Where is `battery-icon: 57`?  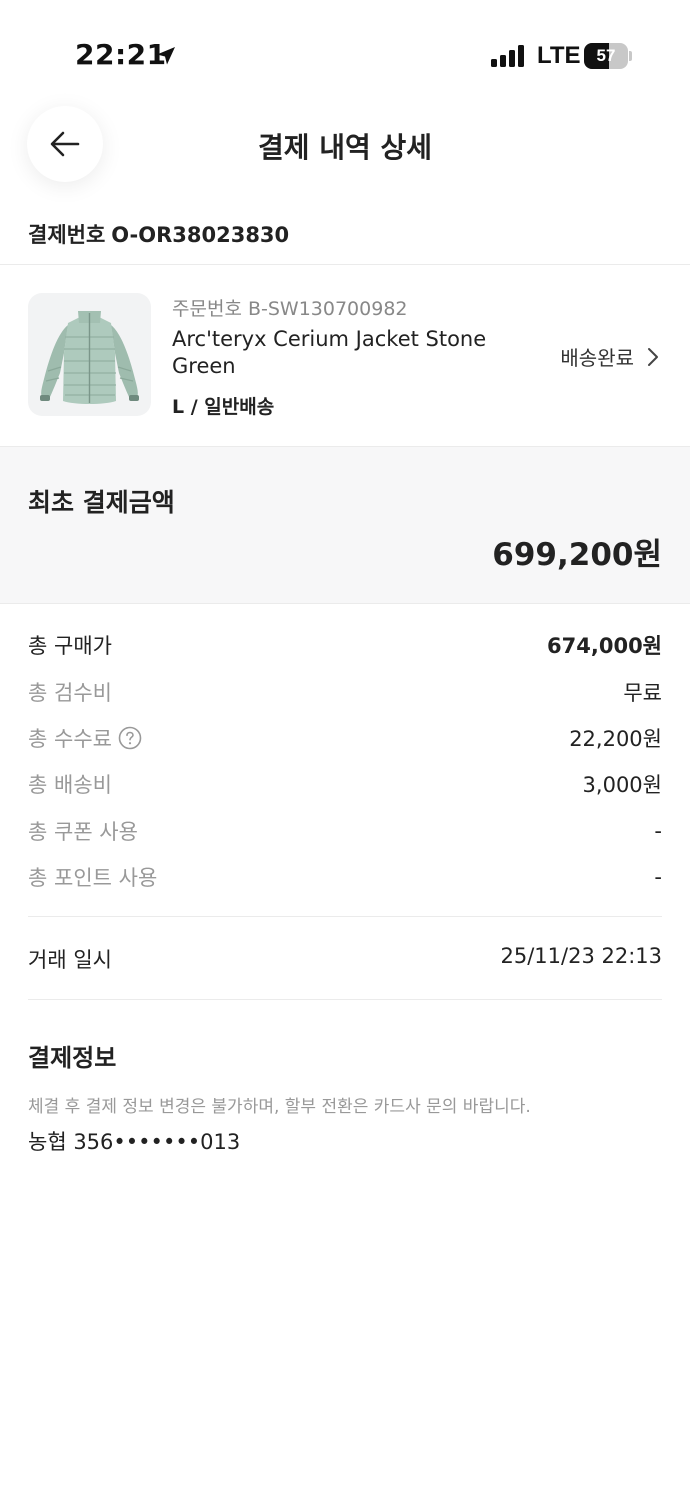 battery-icon: 57 is located at coordinates (608, 56).